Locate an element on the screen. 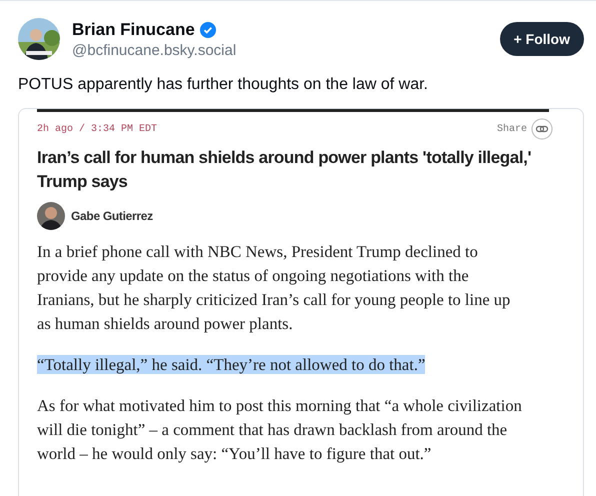 Image resolution: width=596 pixels, height=496 pixels. follow-button: + Follow is located at coordinates (542, 39).